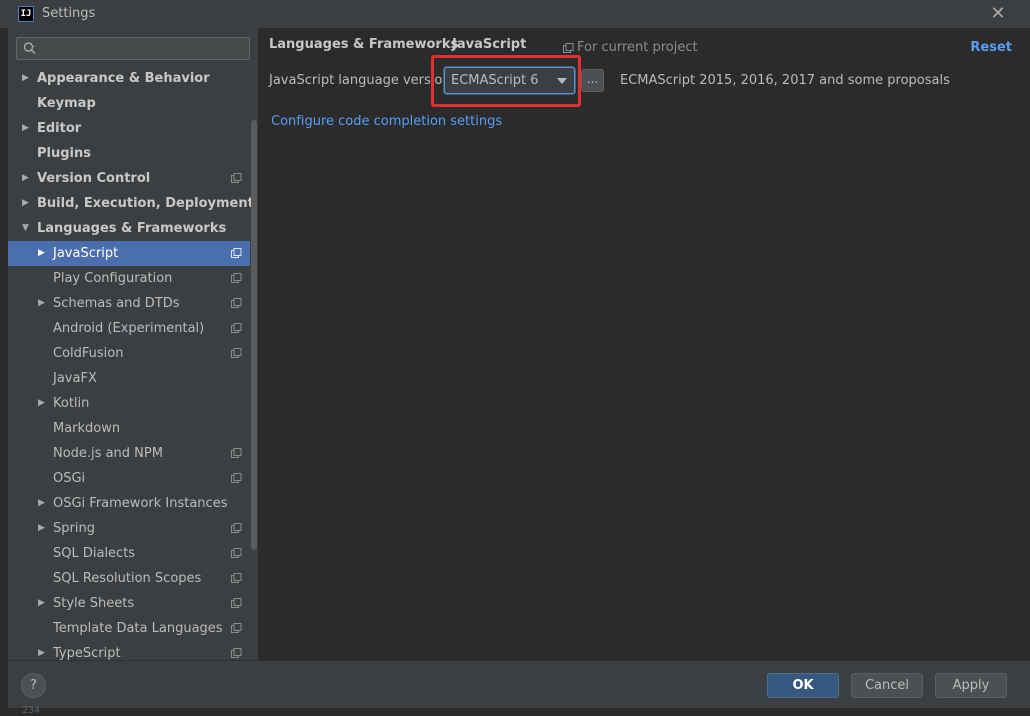 This screenshot has width=1030, height=716. What do you see at coordinates (138, 628) in the screenshot?
I see `sidebar-item-label: Template Data Languages` at bounding box center [138, 628].